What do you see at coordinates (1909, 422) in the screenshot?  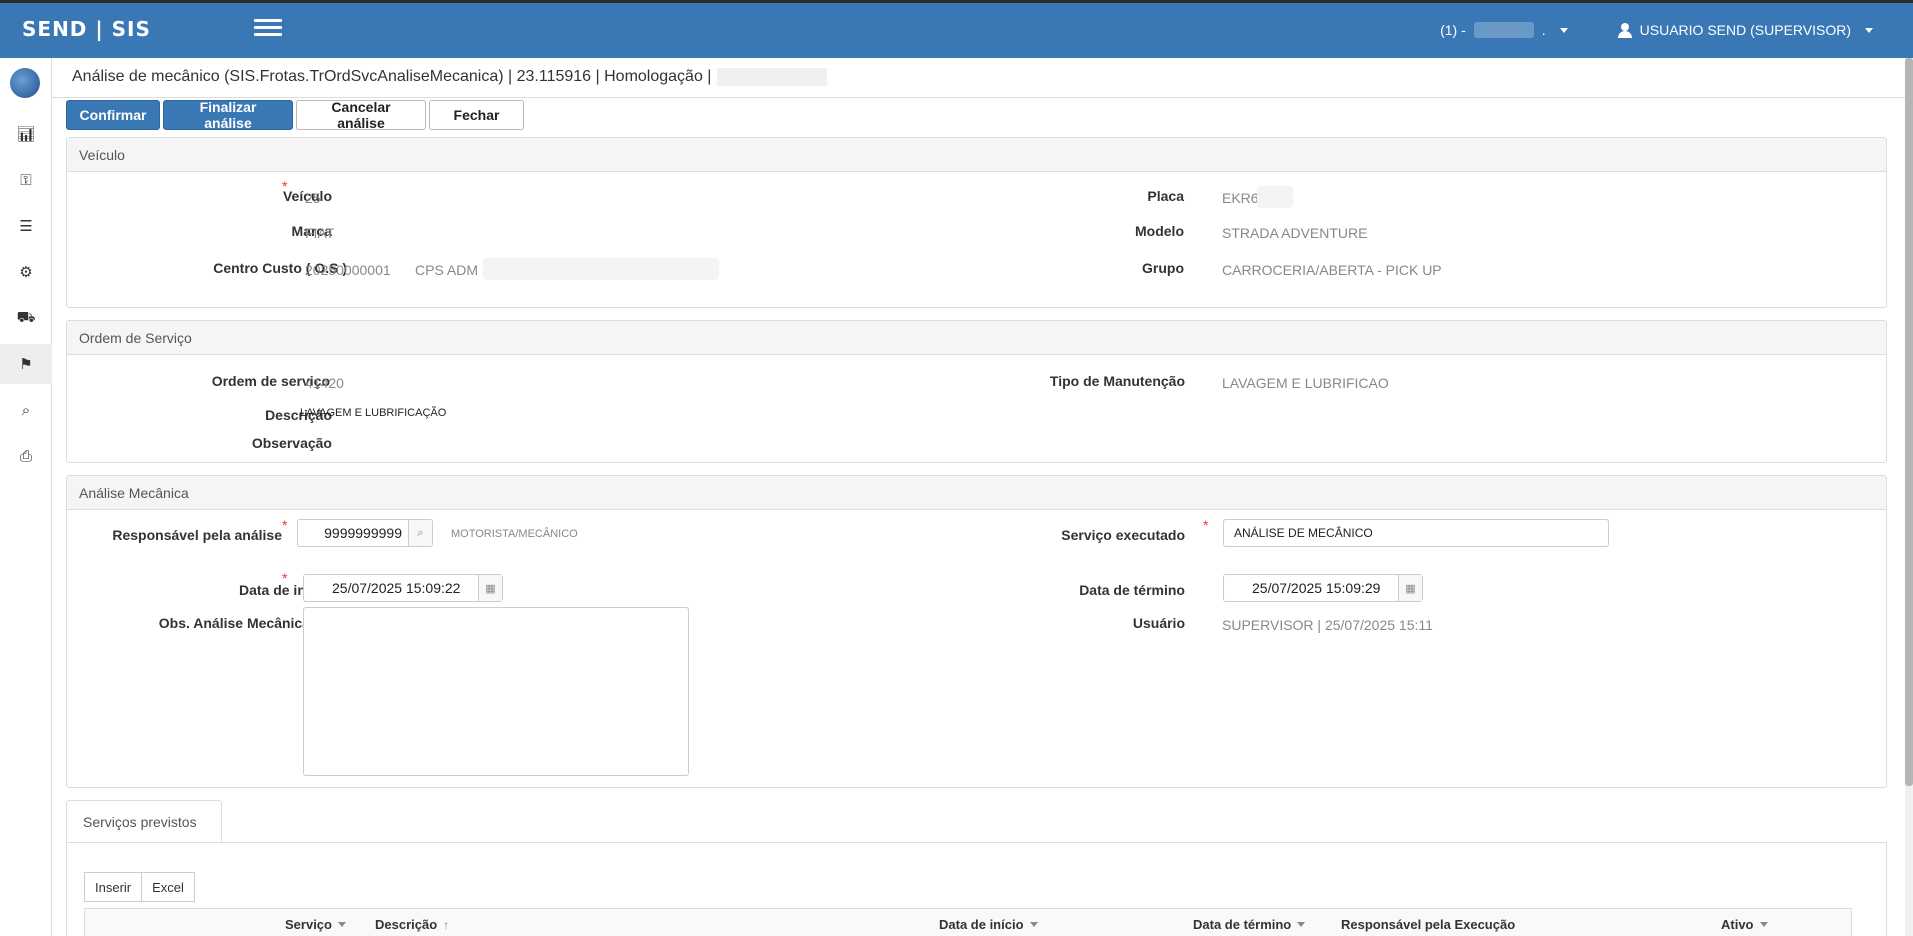 I see `scrollbar-thumb` at bounding box center [1909, 422].